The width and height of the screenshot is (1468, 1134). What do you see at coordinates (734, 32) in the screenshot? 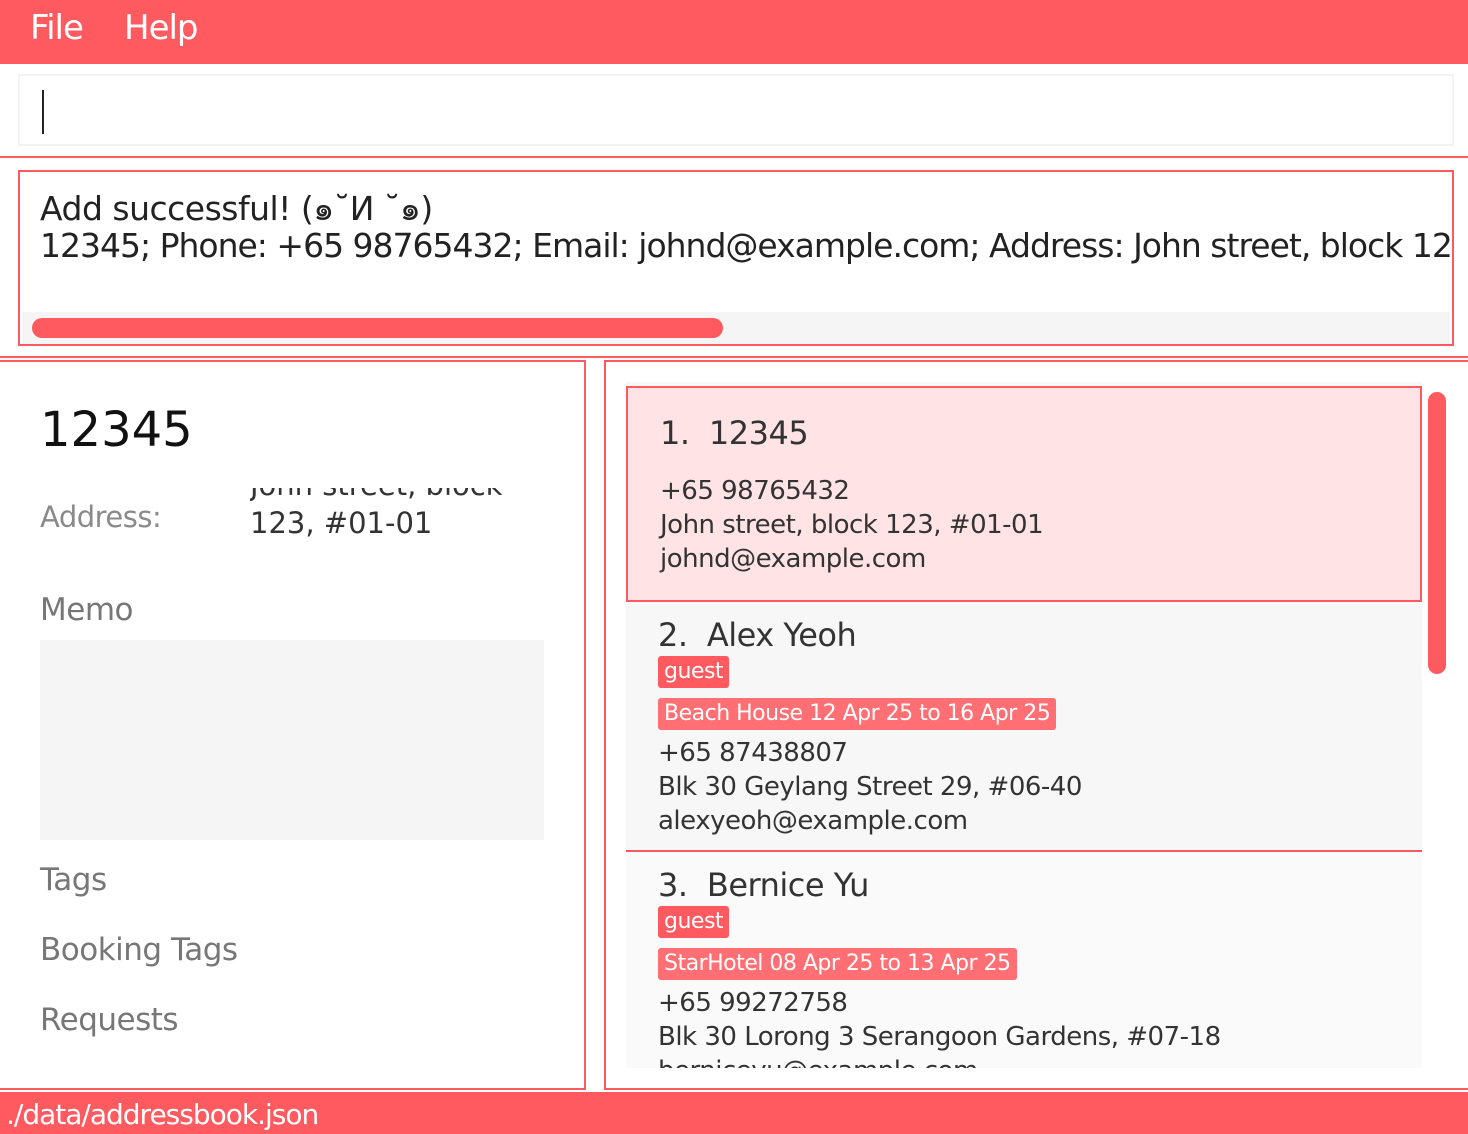
I see `menu-bar: File Help` at bounding box center [734, 32].